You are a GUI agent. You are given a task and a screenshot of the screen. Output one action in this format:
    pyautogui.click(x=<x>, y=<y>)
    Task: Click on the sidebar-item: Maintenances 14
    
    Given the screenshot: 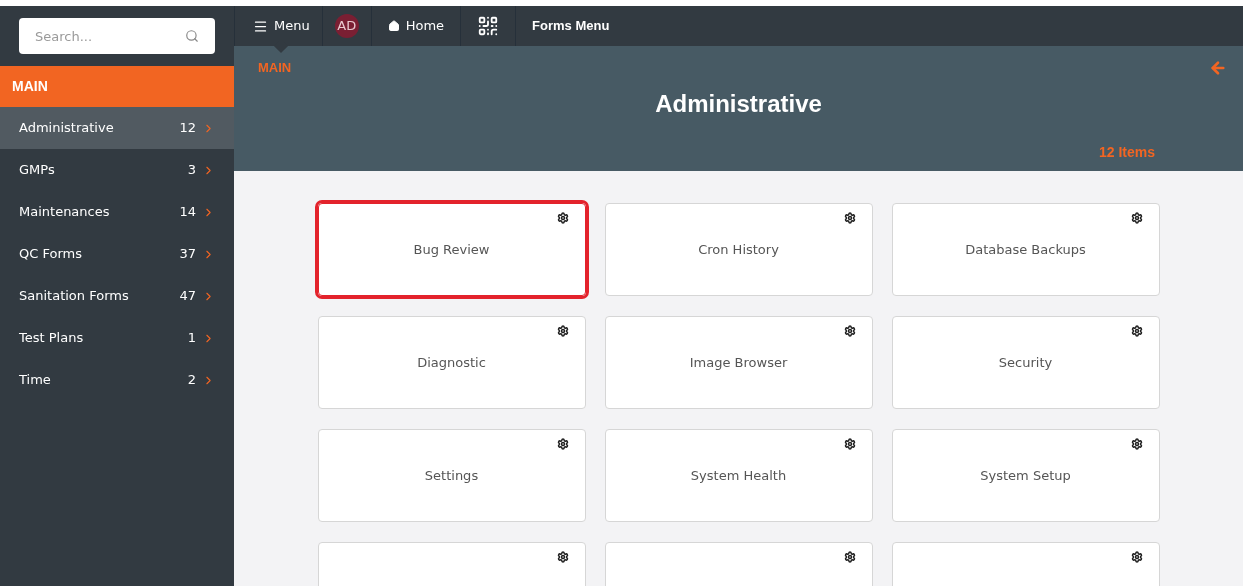 What is the action you would take?
    pyautogui.click(x=117, y=212)
    